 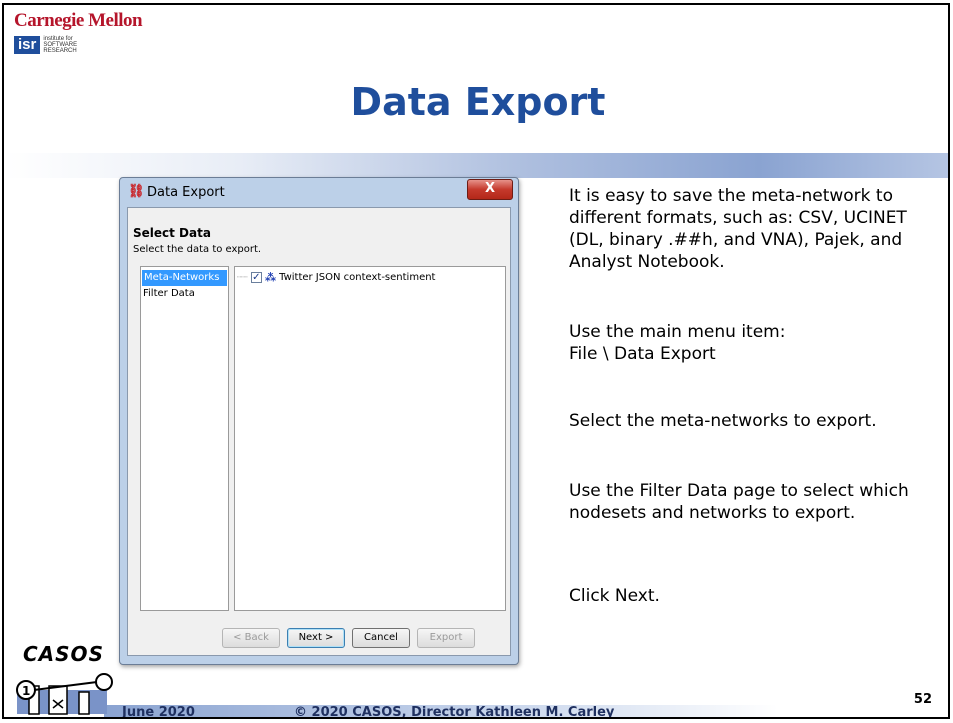 What do you see at coordinates (922, 699) in the screenshot?
I see `page-number: 52` at bounding box center [922, 699].